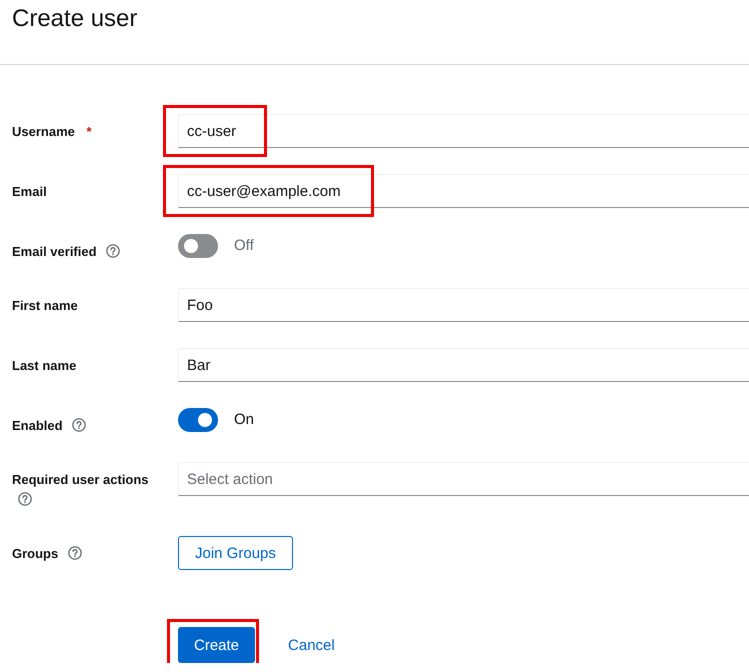 Image resolution: width=749 pixels, height=672 pixels. Describe the element at coordinates (217, 645) in the screenshot. I see `create-button: Create` at that location.